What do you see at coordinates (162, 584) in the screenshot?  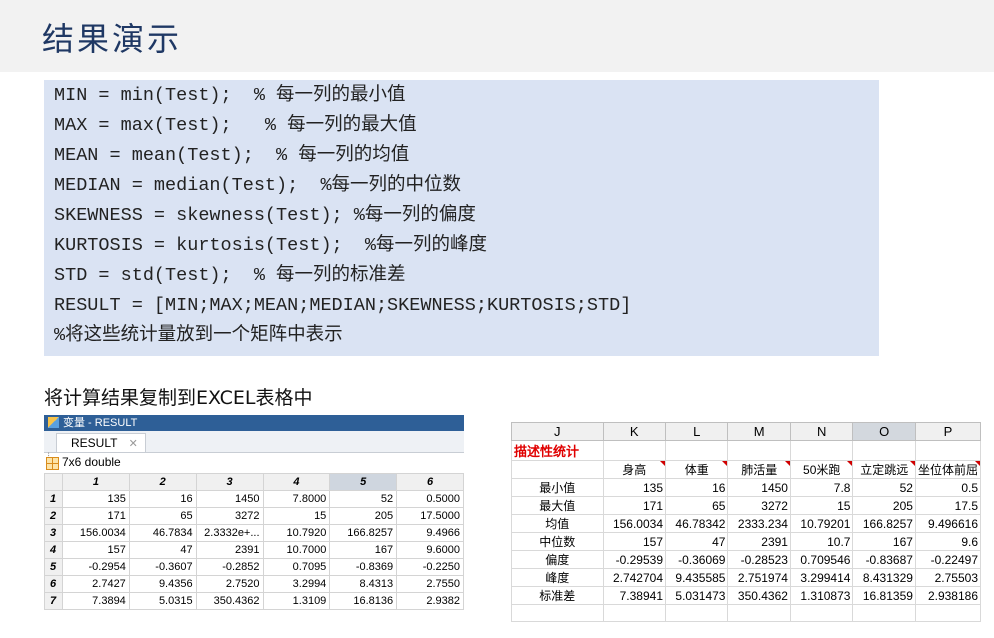 I see `matlab-cell: 9.4356` at bounding box center [162, 584].